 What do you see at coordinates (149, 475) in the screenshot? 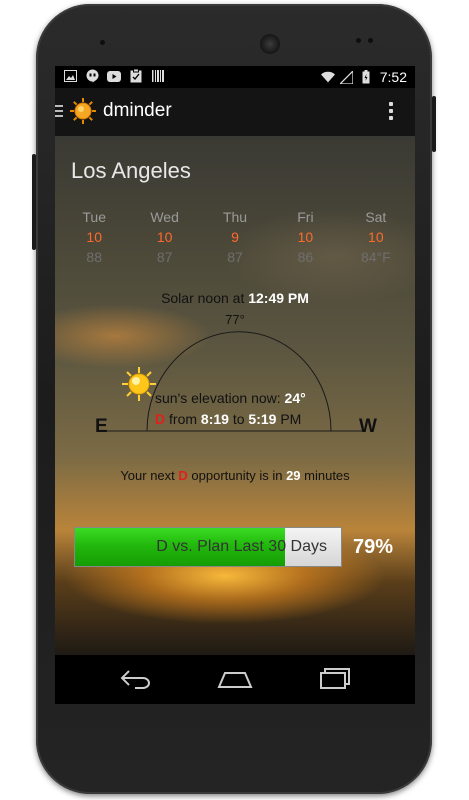
I see `opportunity-prefix: Your next` at bounding box center [149, 475].